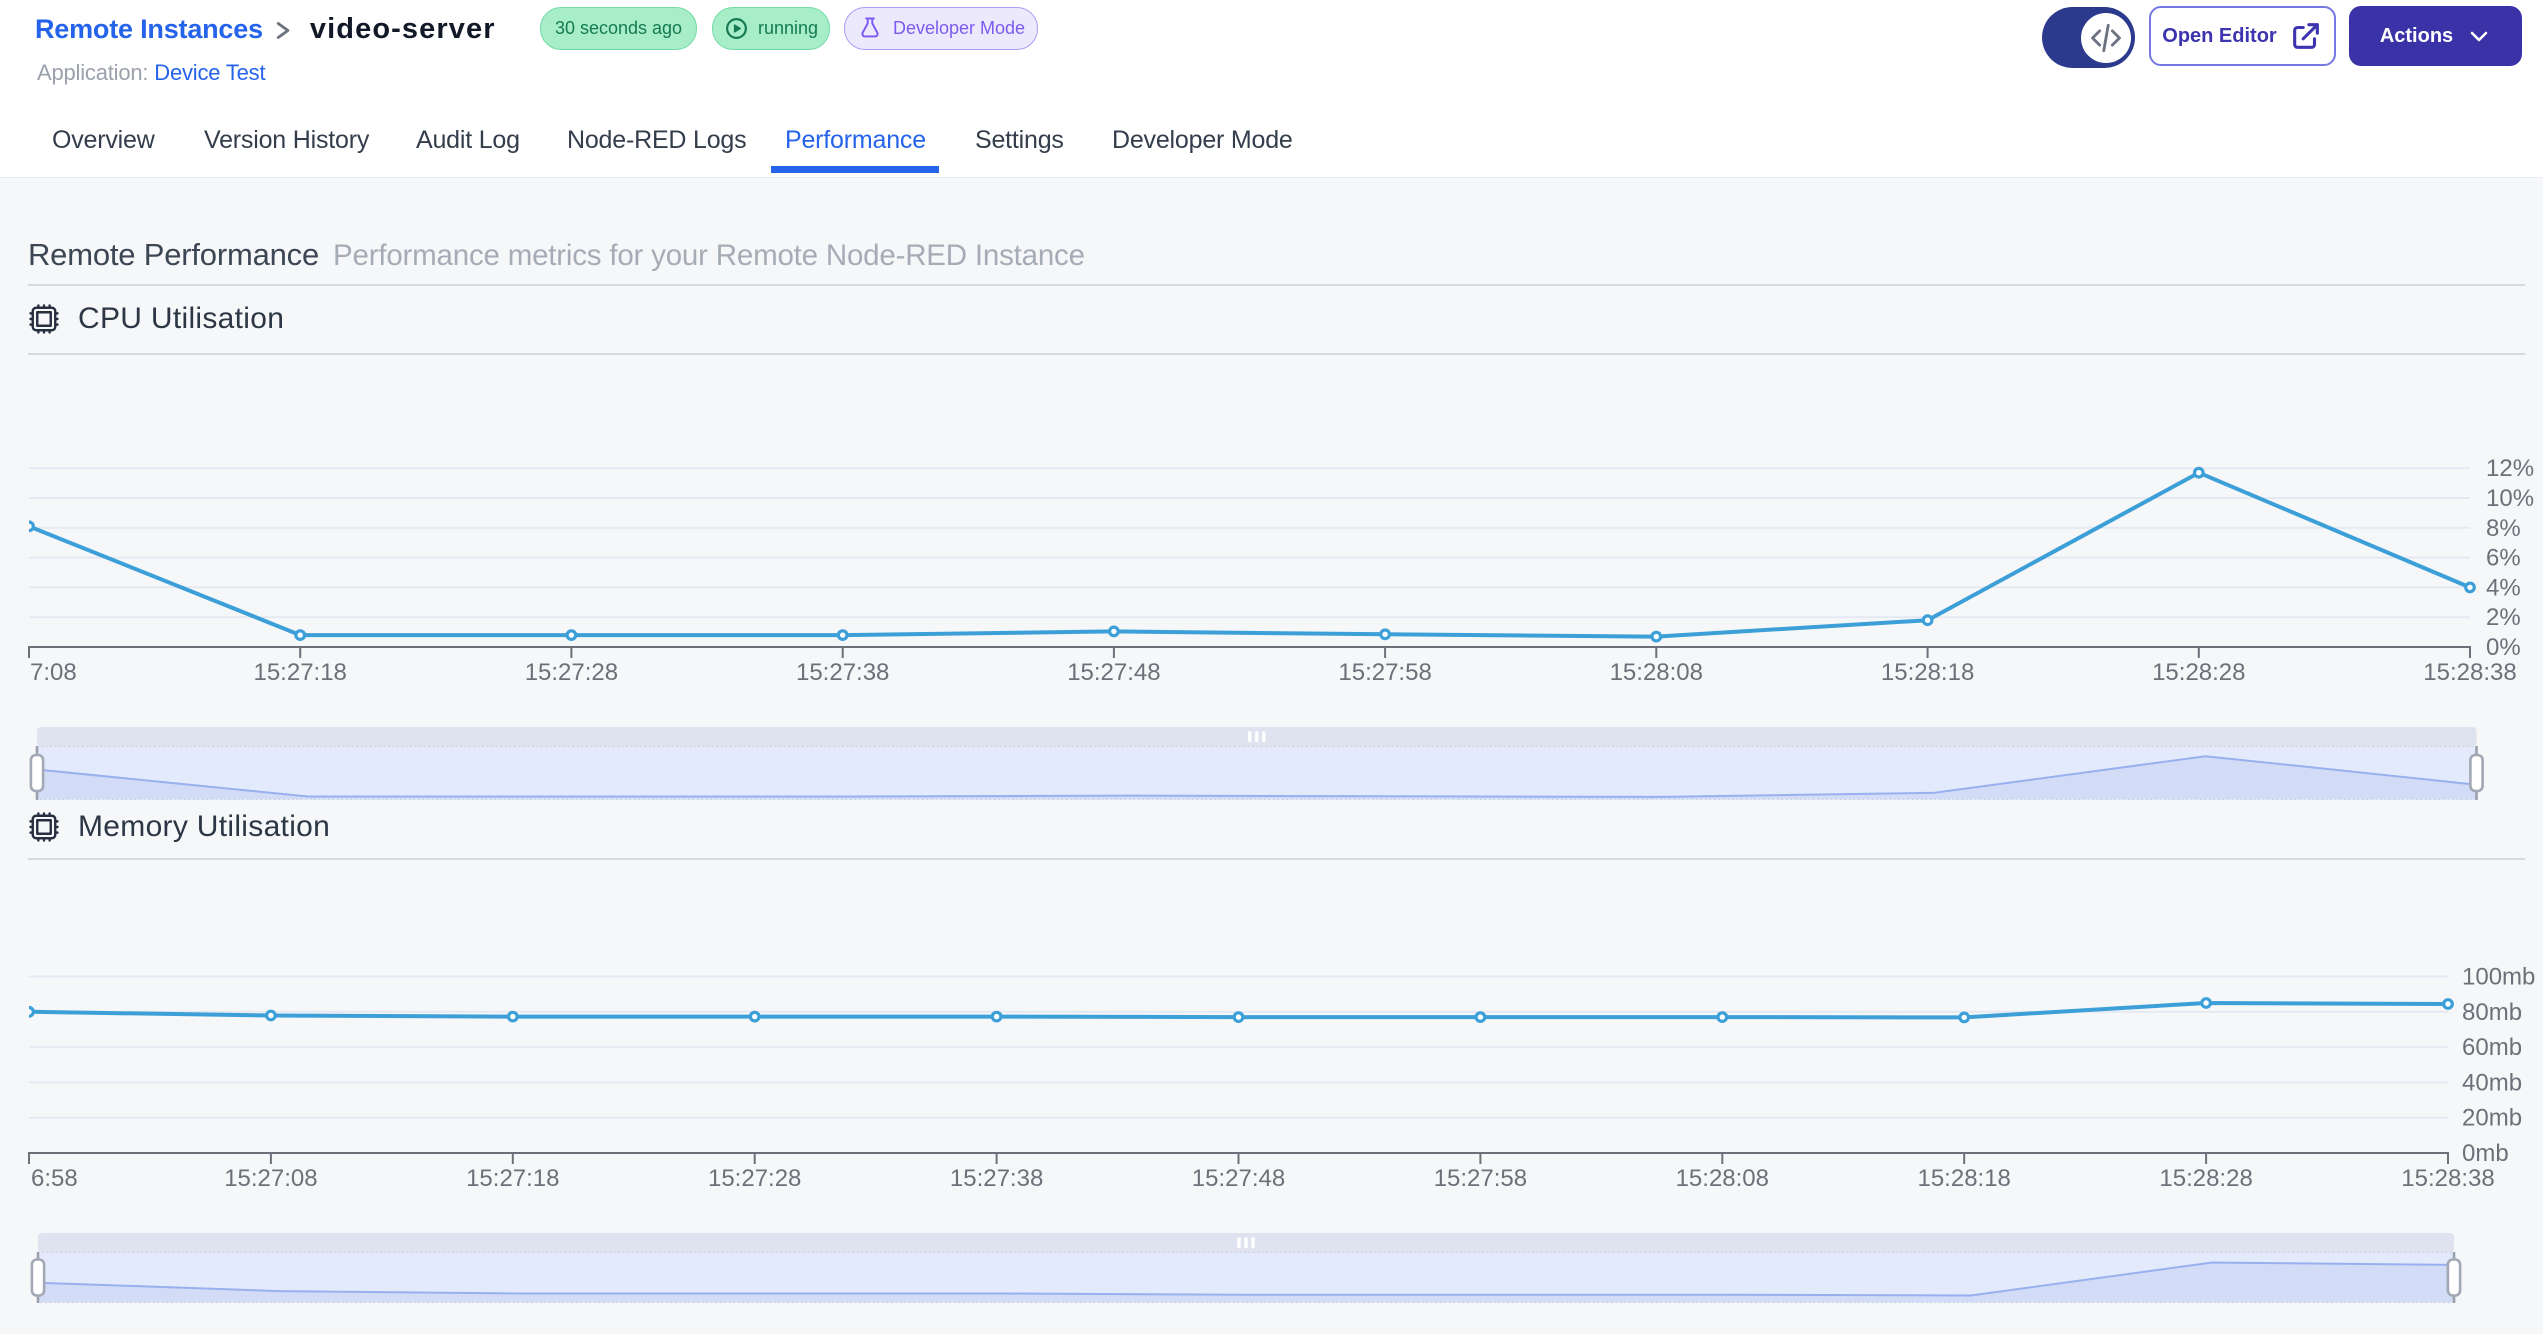 The height and width of the screenshot is (1334, 2543). Describe the element at coordinates (2503, 587) in the screenshot. I see `svg-text: 4%` at that location.